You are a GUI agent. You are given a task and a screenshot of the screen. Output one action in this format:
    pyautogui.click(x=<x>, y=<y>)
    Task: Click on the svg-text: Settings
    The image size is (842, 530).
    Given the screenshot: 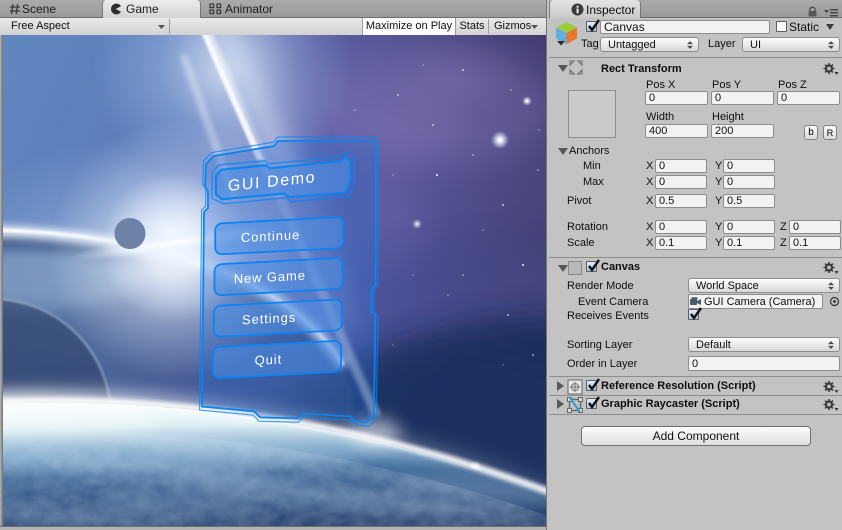 What is the action you would take?
    pyautogui.click(x=269, y=319)
    